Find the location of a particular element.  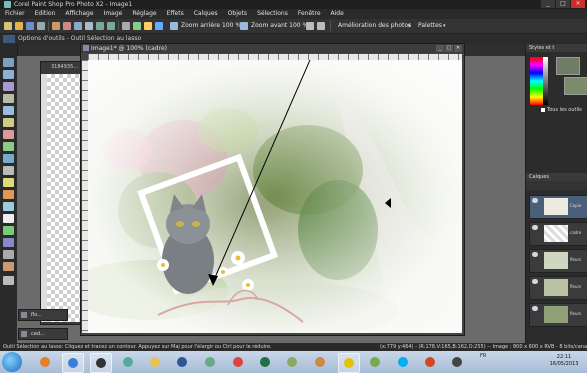

change-to-target-icon is located at coordinates (8, 170).